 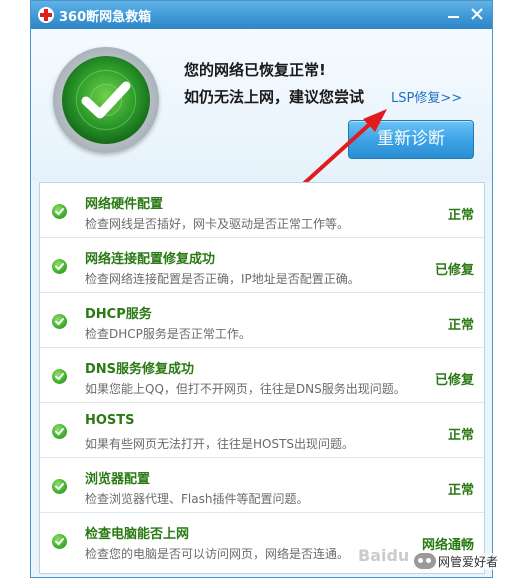 I want to click on result-description: 检查网络连接配置是否正确，IP地址是否配置正确。, so click(x=222, y=279).